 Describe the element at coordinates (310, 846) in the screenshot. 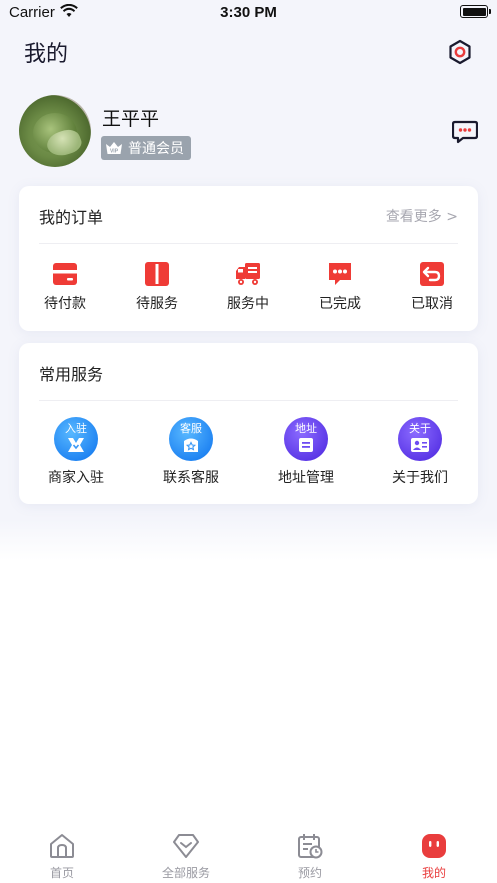

I see `calendar-icon` at that location.